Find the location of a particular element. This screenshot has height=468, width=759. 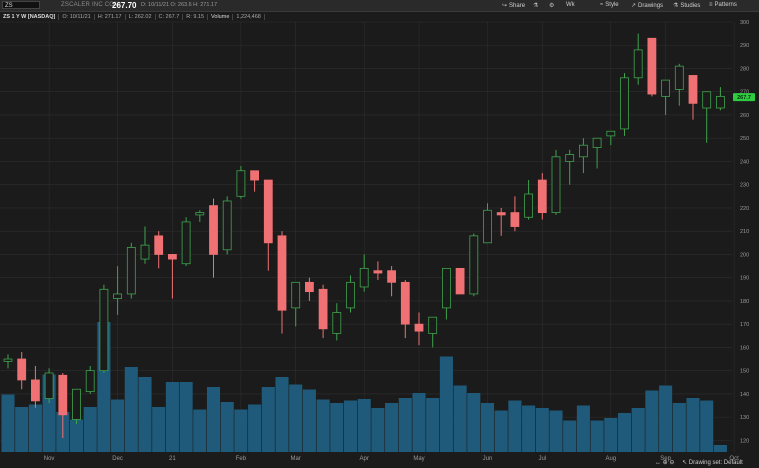

drawings-button: ↗ Drawings is located at coordinates (647, 5).